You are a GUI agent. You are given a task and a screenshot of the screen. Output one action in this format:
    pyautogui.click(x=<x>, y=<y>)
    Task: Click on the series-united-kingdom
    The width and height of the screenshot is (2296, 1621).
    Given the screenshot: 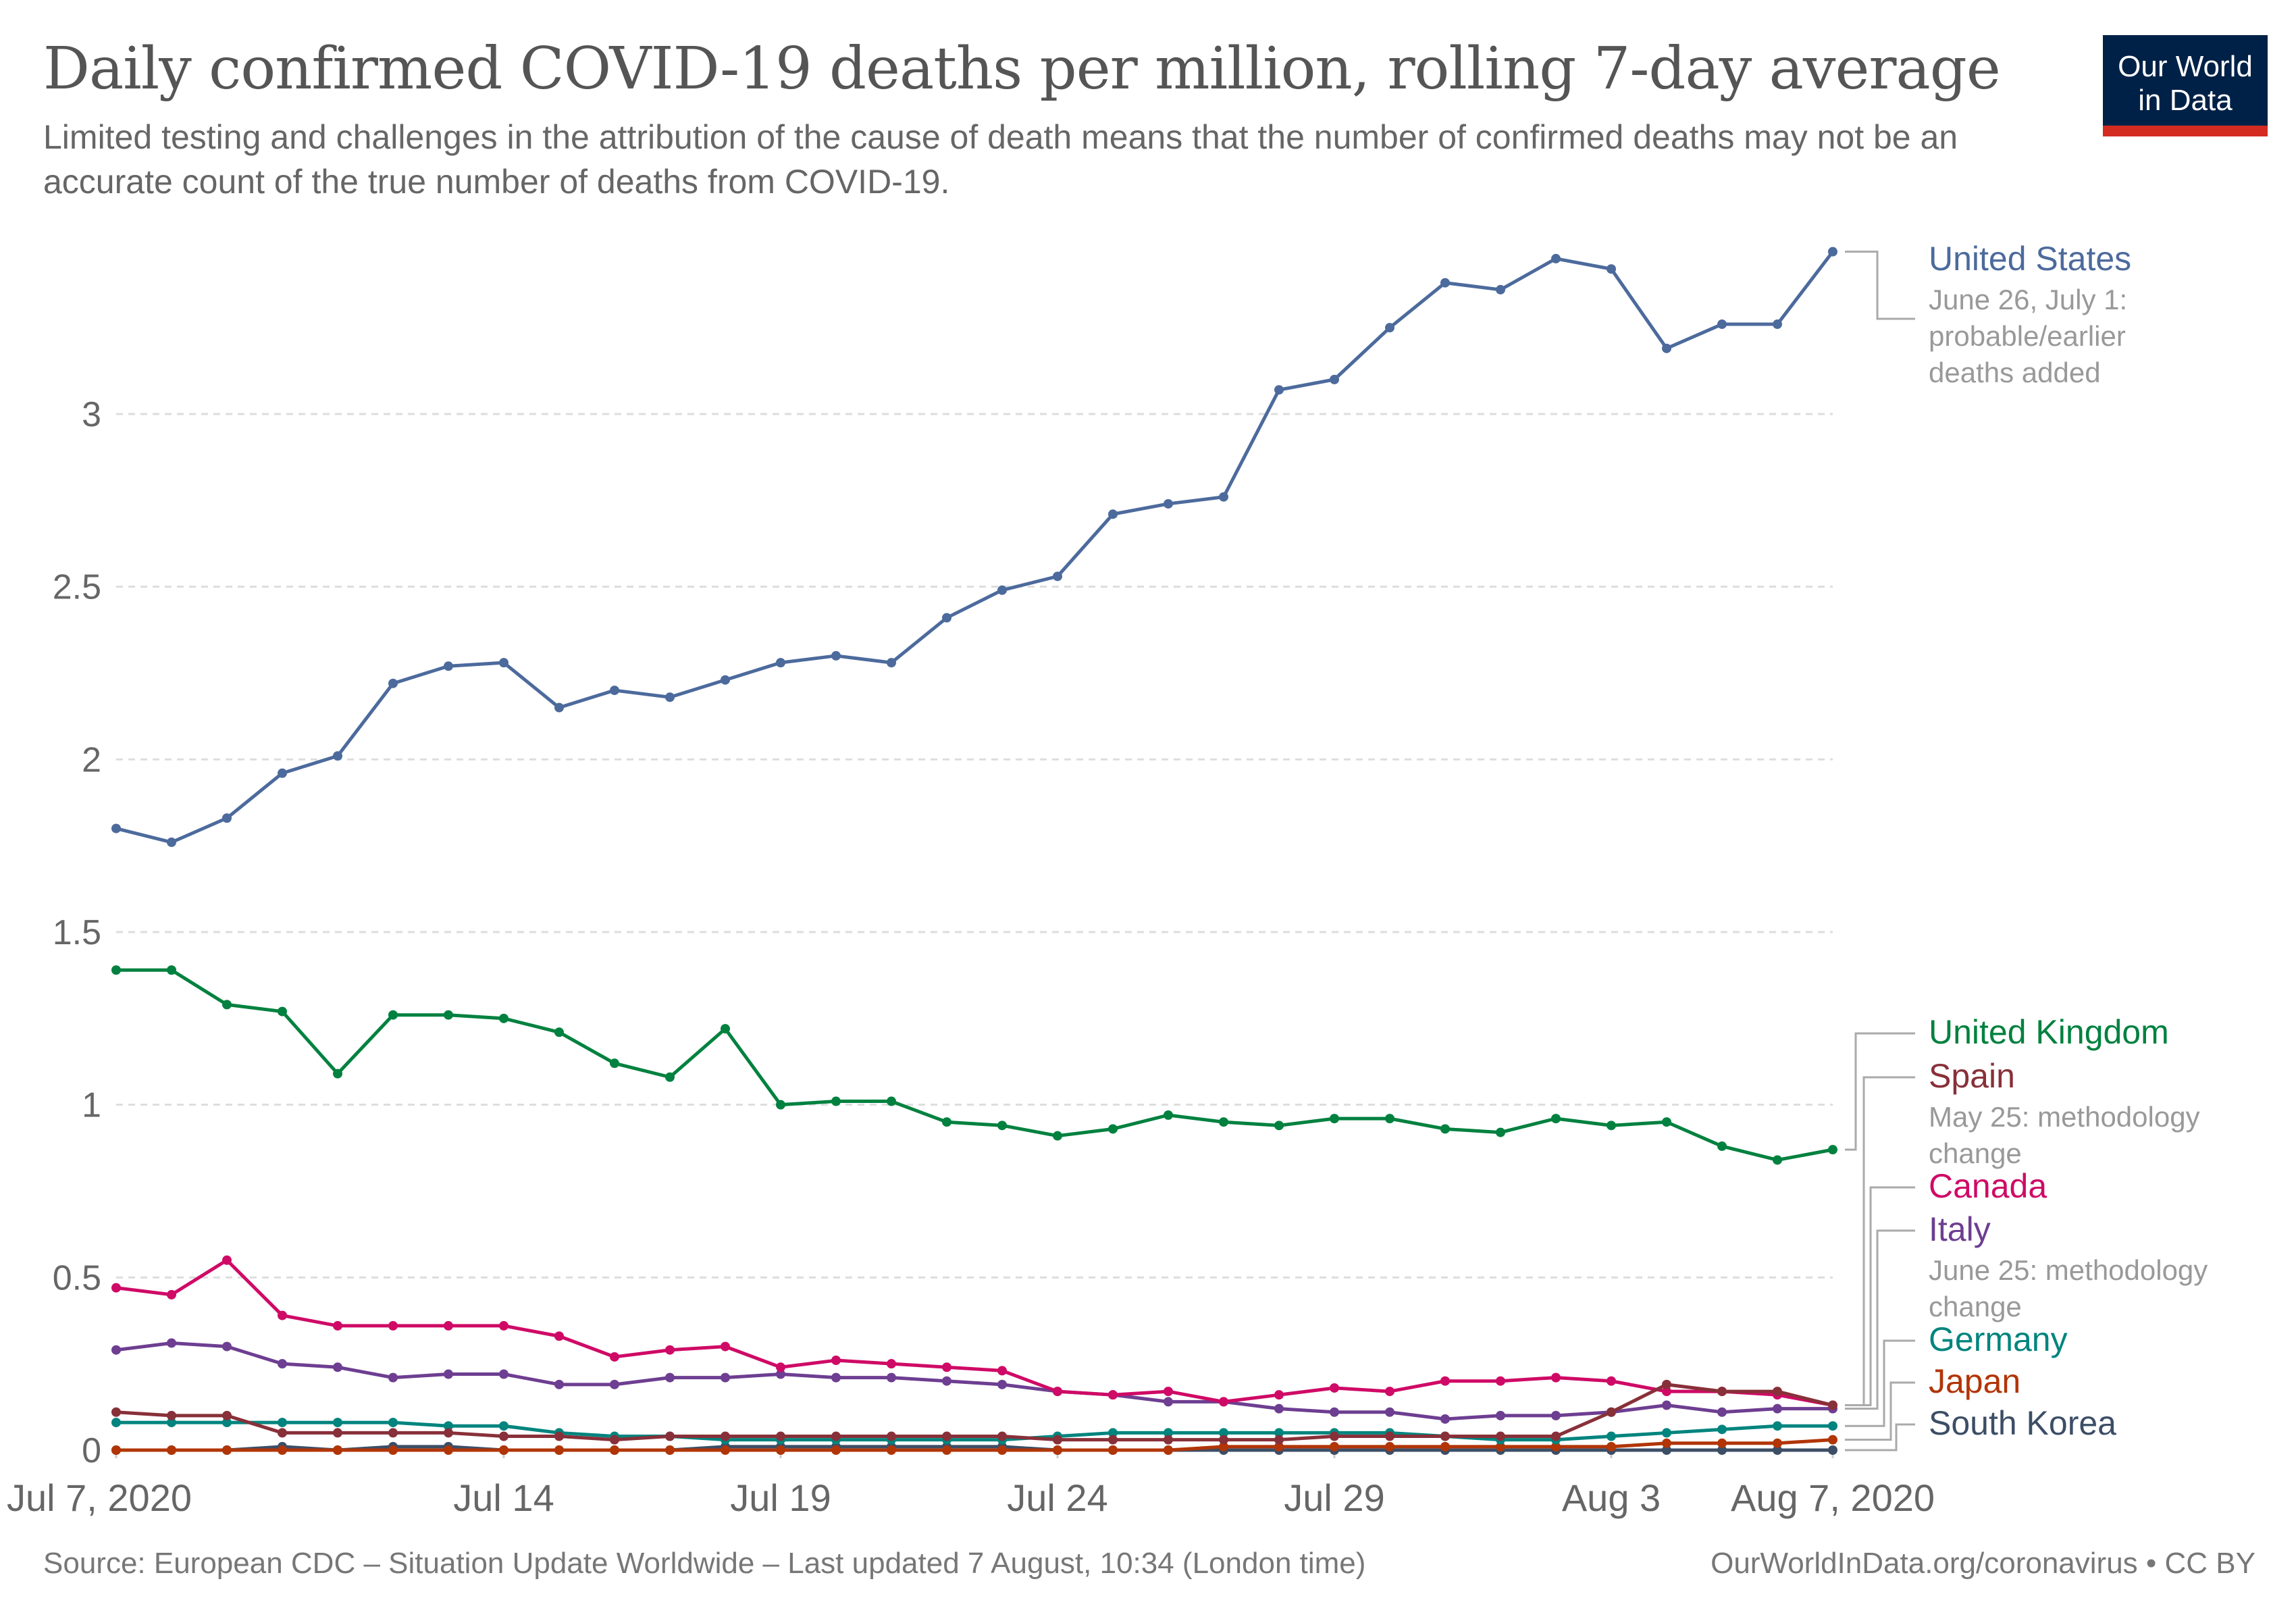 What is the action you would take?
    pyautogui.click(x=974, y=1065)
    